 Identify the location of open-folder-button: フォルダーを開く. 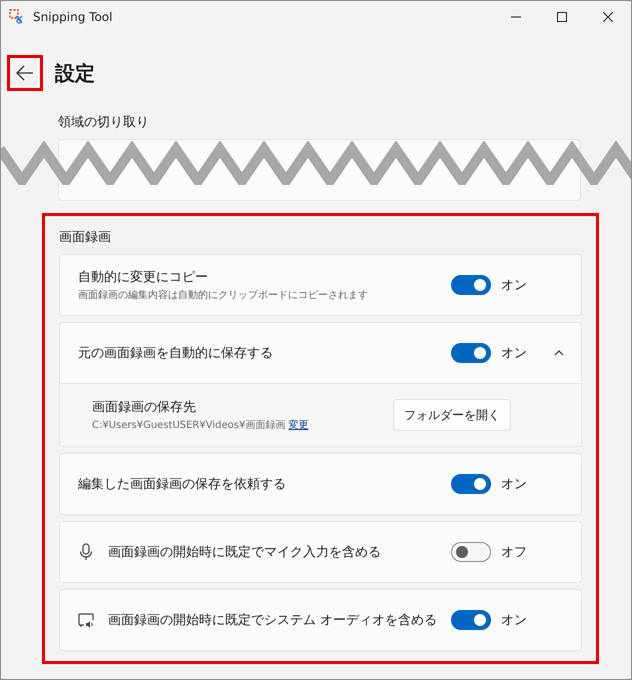
(452, 415).